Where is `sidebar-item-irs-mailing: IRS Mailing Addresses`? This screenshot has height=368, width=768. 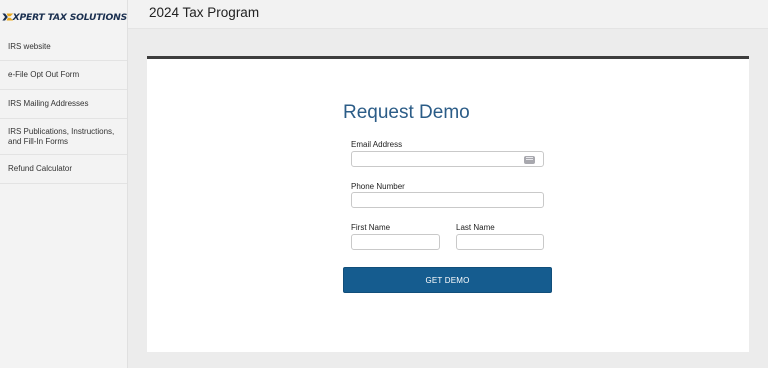
sidebar-item-irs-mailing: IRS Mailing Addresses is located at coordinates (63, 104).